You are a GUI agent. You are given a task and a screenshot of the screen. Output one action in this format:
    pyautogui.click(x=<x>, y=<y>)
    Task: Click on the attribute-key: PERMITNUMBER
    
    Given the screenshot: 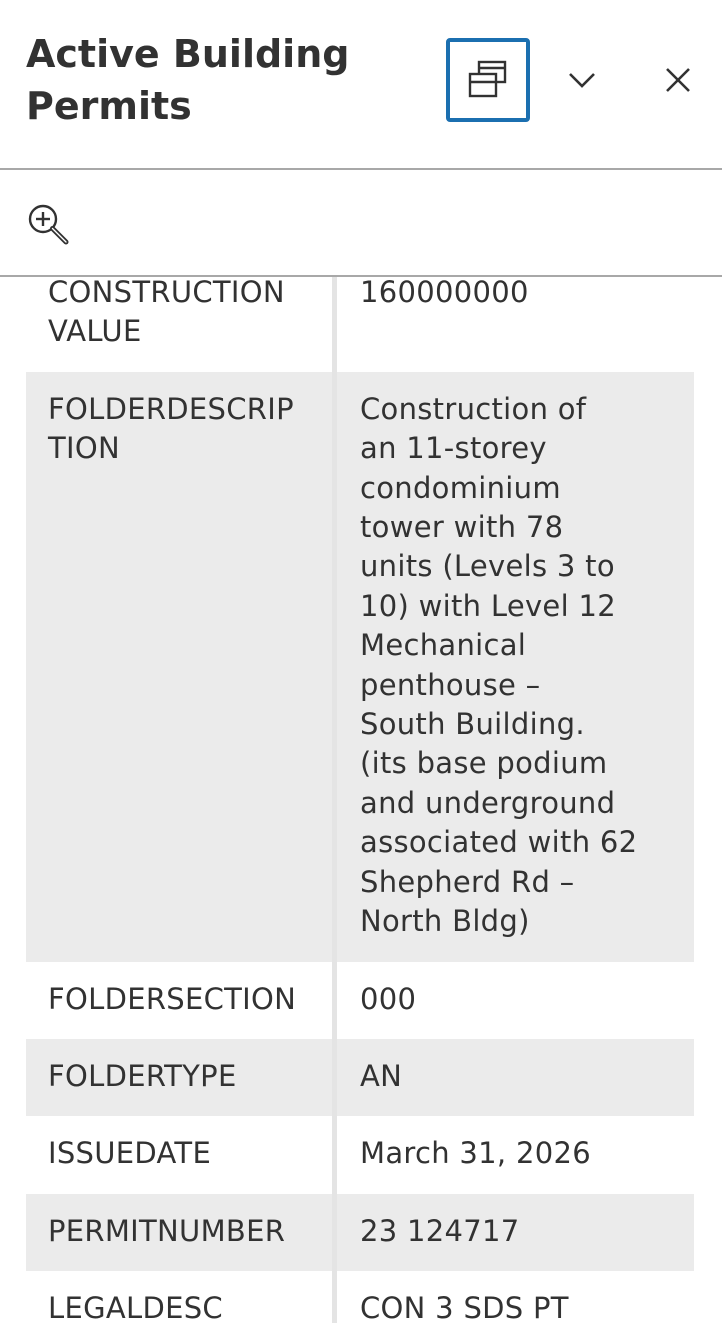 What is the action you would take?
    pyautogui.click(x=181, y=1232)
    